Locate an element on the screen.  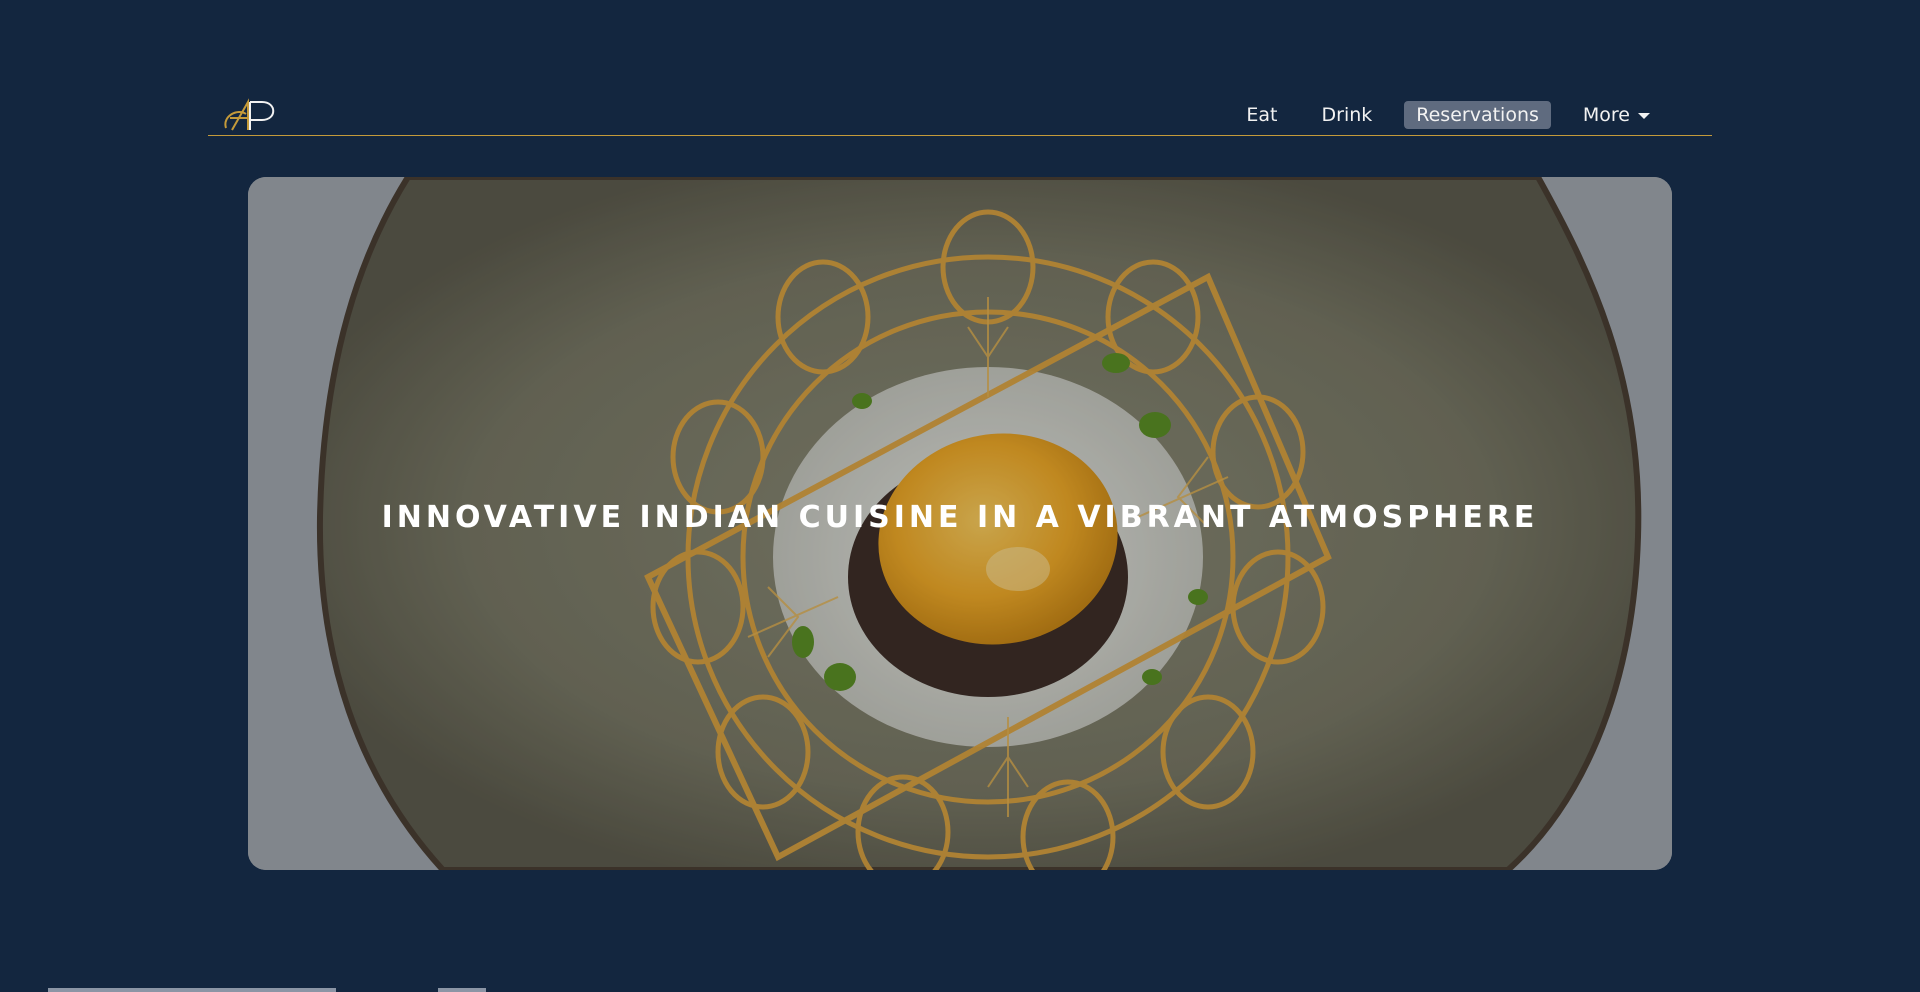
bottom-strip-left is located at coordinates (192, 990).